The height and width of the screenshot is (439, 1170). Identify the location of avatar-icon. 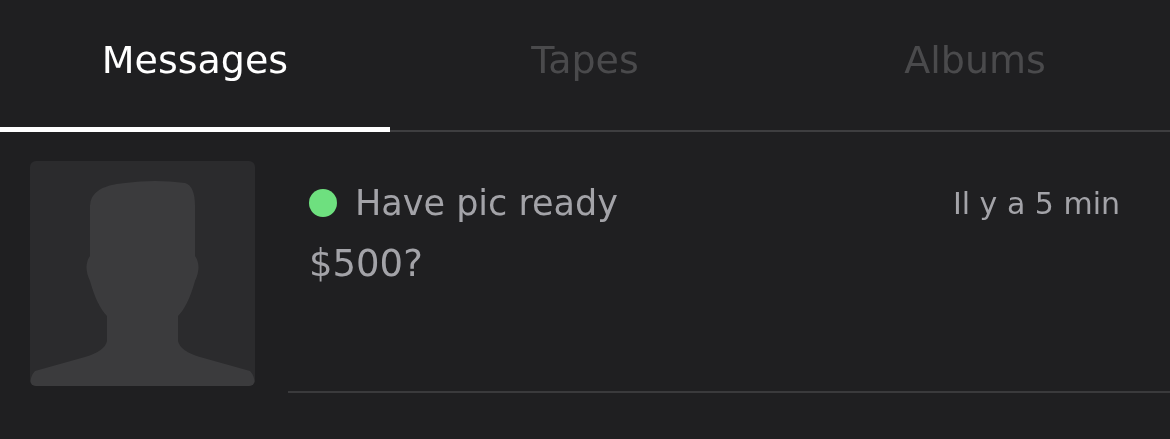
(142, 273).